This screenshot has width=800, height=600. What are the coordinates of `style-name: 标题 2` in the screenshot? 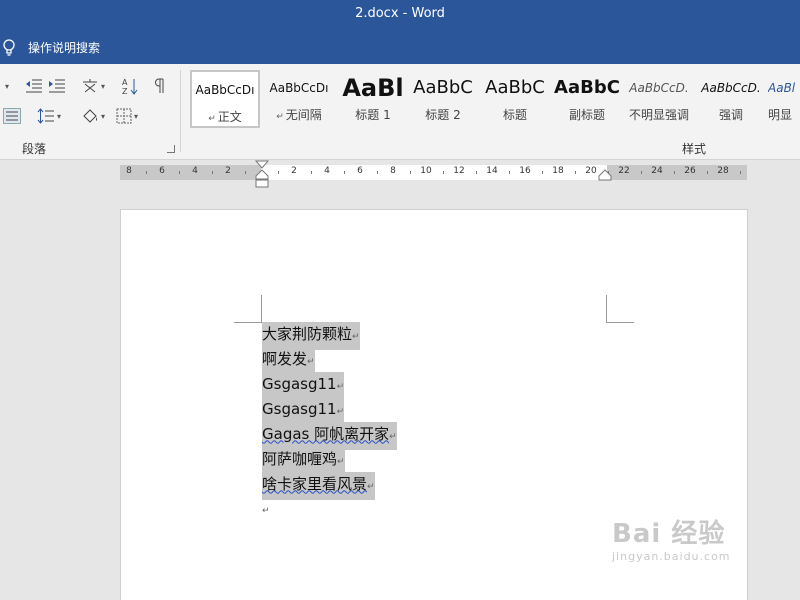 It's located at (443, 115).